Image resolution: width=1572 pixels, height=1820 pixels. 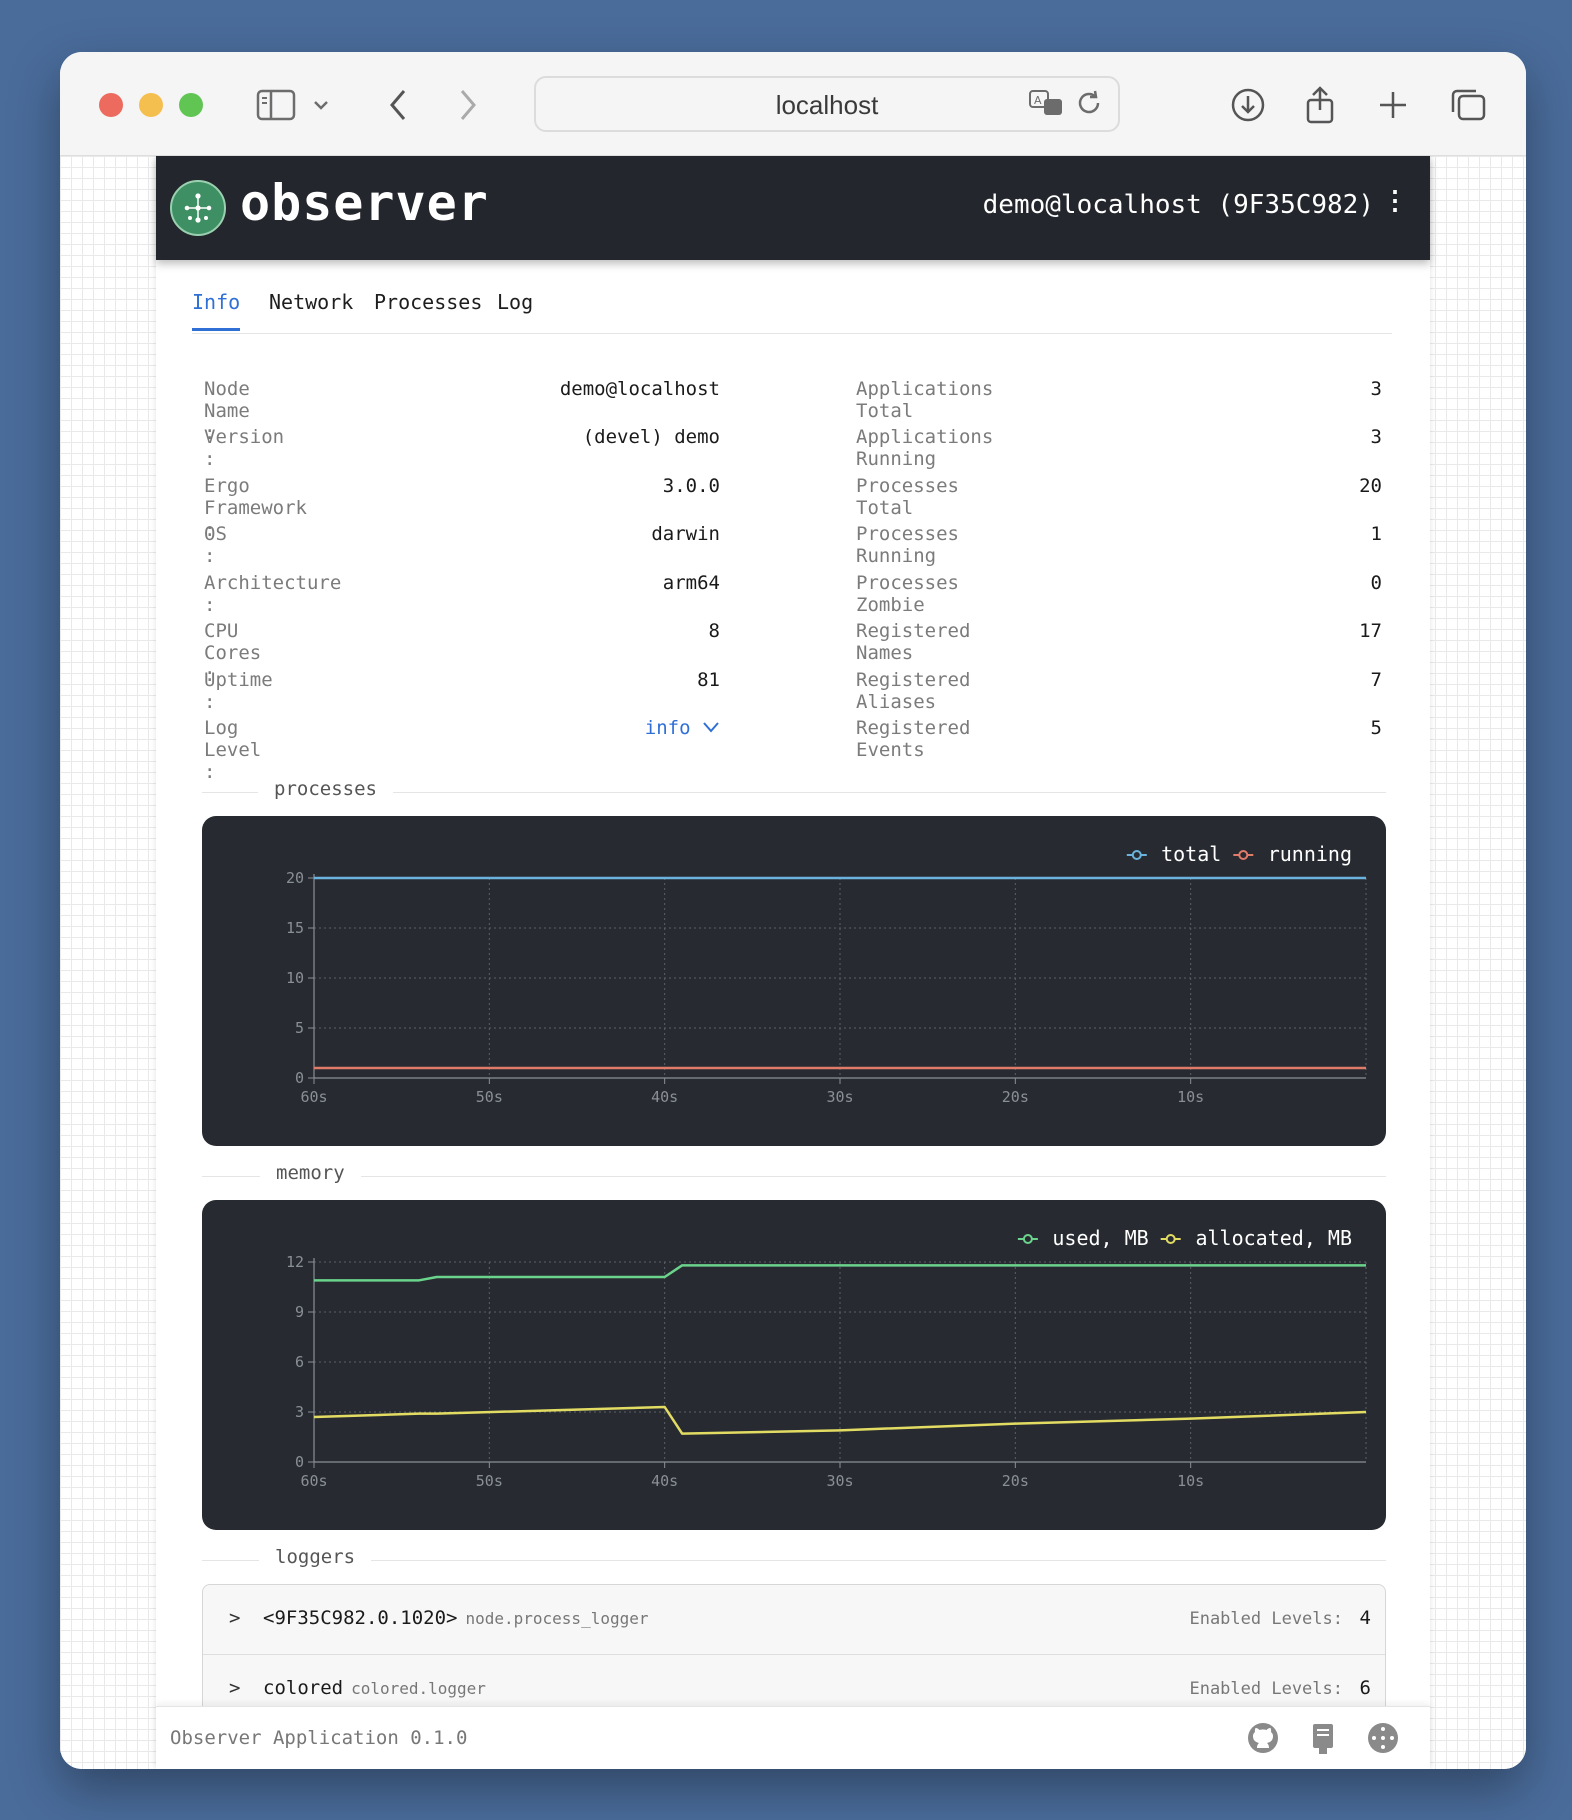 I want to click on y-tick-label: 20, so click(x=295, y=878).